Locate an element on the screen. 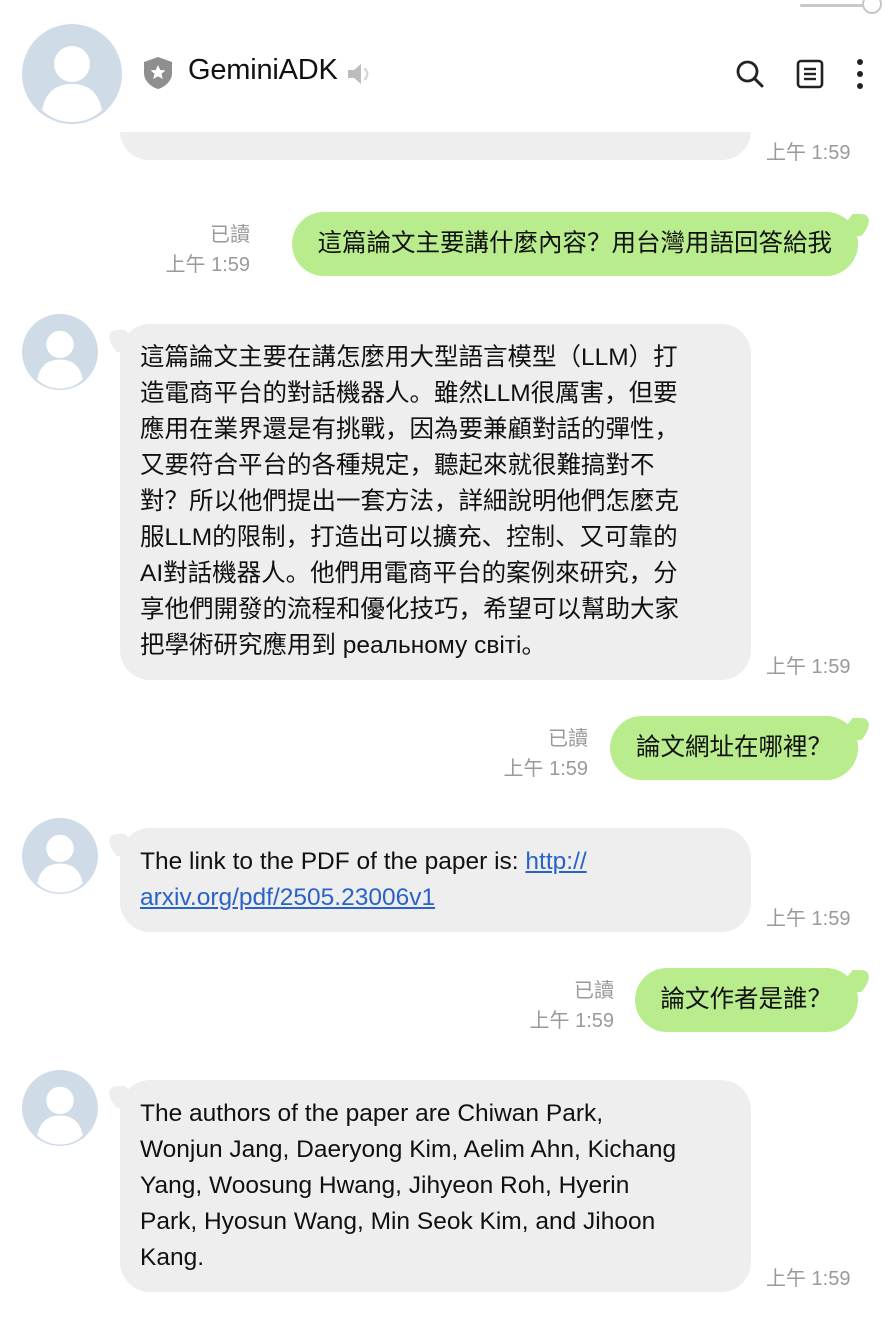 The width and height of the screenshot is (884, 1322). slider-track is located at coordinates (835, 5).